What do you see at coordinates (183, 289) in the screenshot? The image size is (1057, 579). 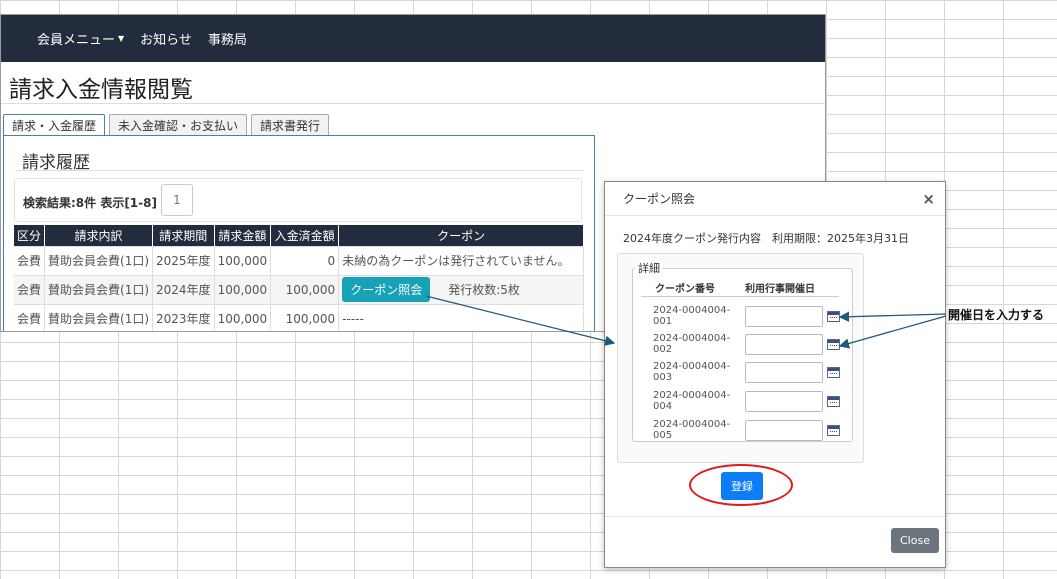 I see `cell-period: 2024年度` at bounding box center [183, 289].